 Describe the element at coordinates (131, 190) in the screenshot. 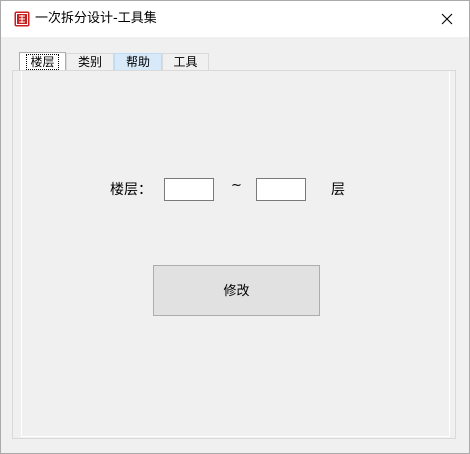

I see `floor-label: 楼层：` at that location.